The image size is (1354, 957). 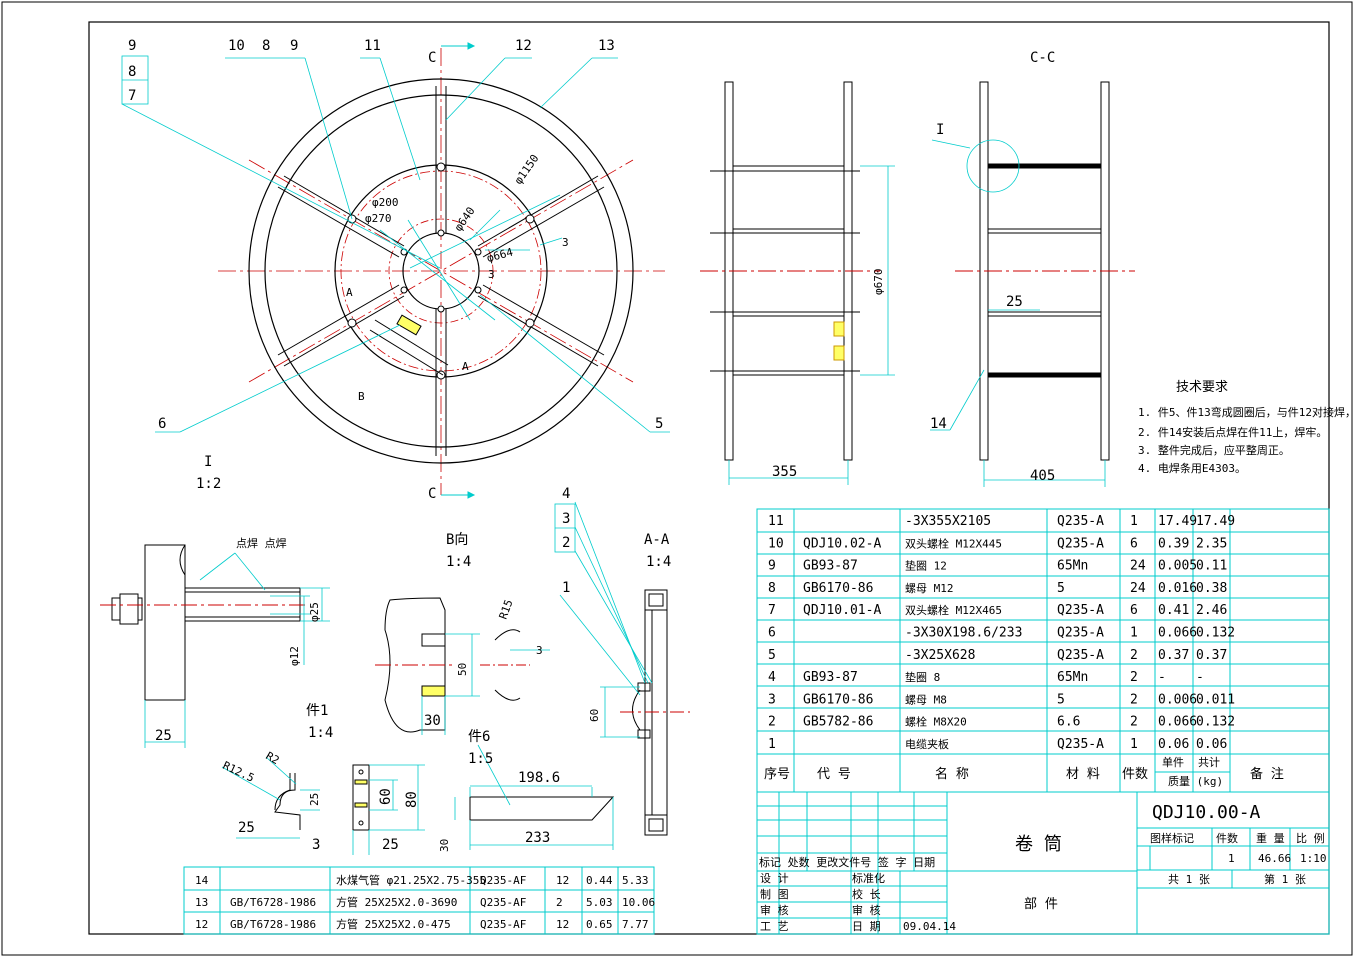 I want to click on drawing-name: 卷 筒, so click(x=1038, y=844).